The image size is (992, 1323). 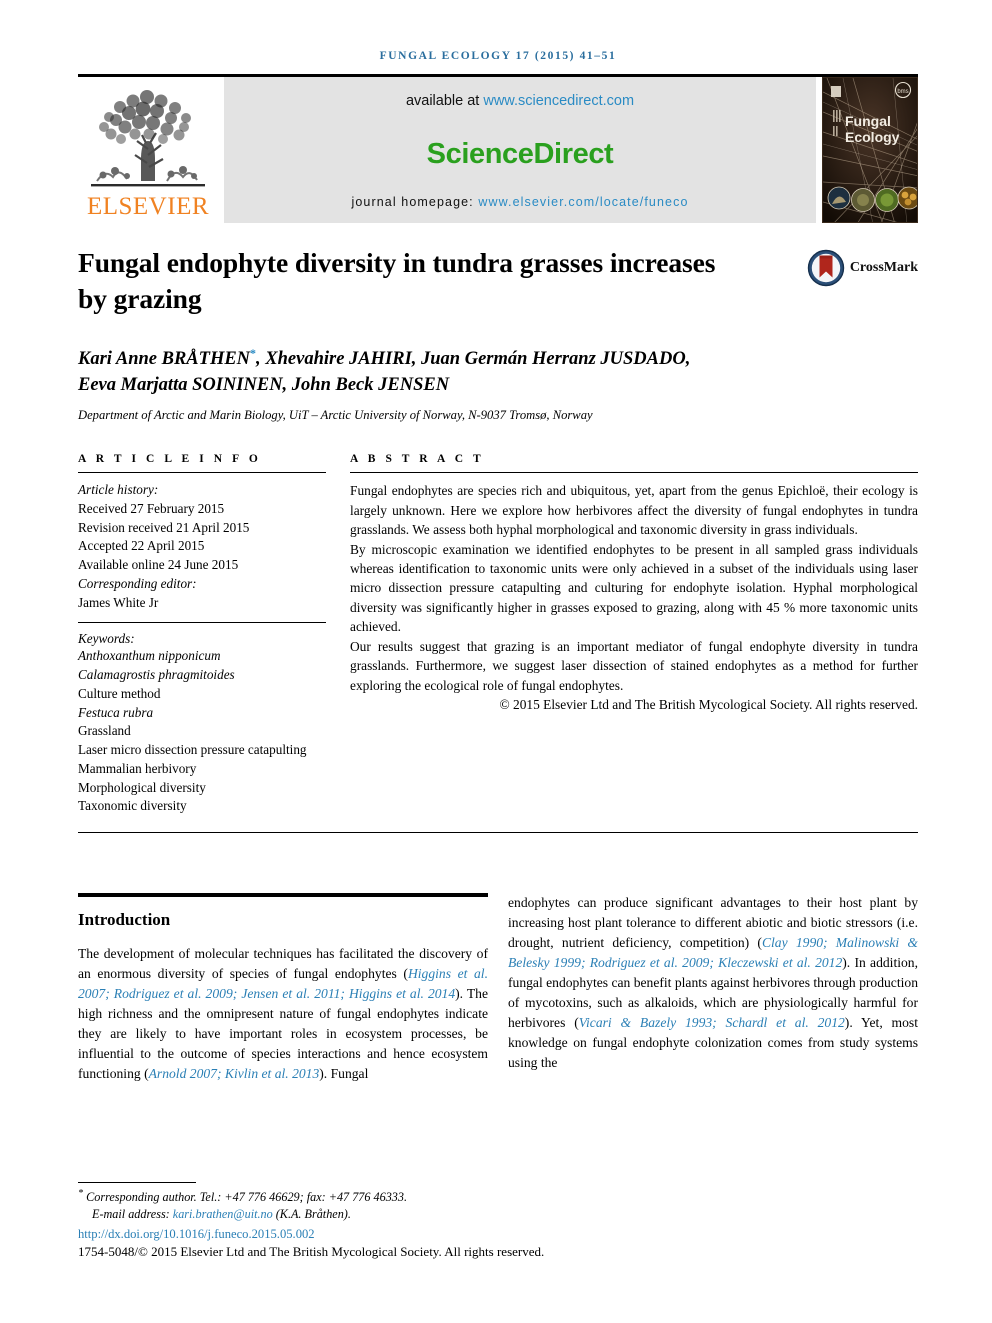 I want to click on keyword-item: Culture method, so click(x=119, y=693).